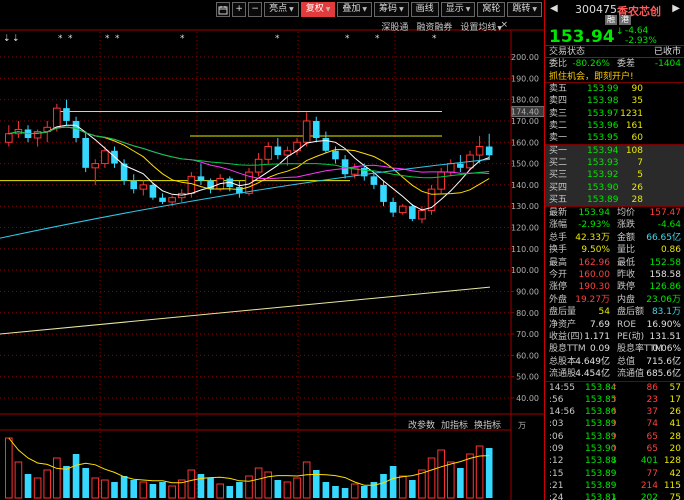  Describe the element at coordinates (626, 213) in the screenshot. I see `stat-label: 均价` at that location.